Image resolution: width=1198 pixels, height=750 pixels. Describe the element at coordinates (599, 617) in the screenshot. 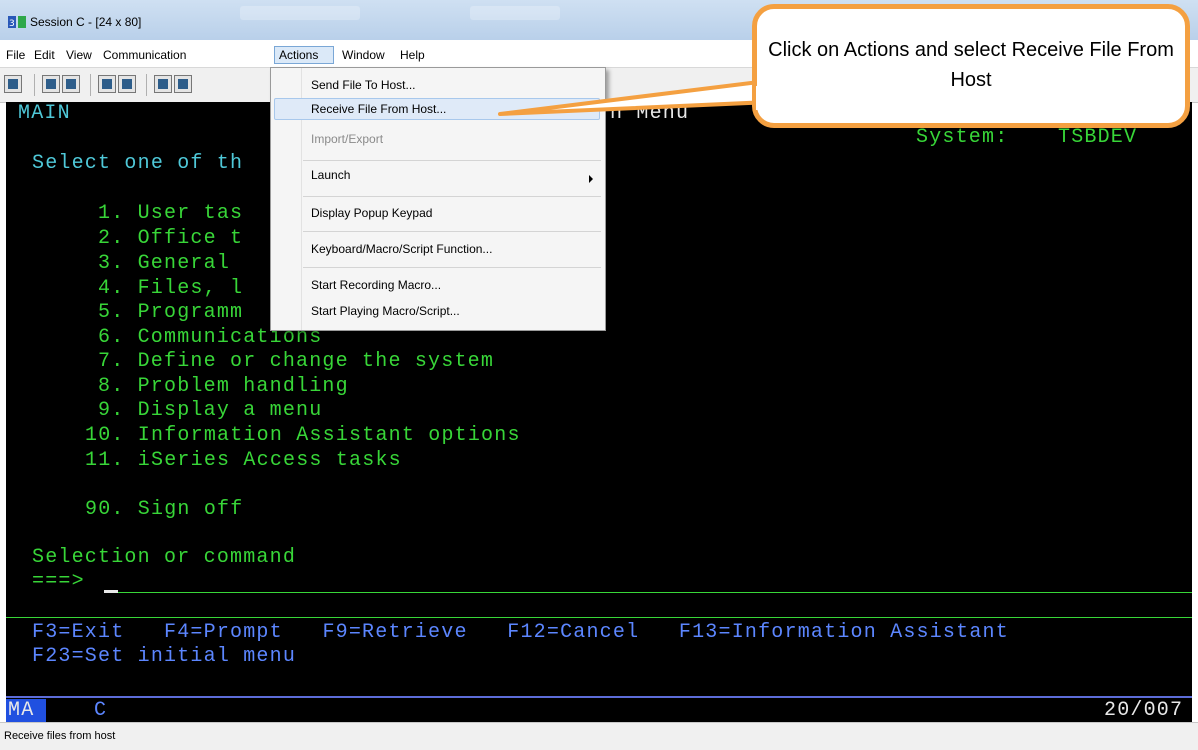

I see `divider` at that location.